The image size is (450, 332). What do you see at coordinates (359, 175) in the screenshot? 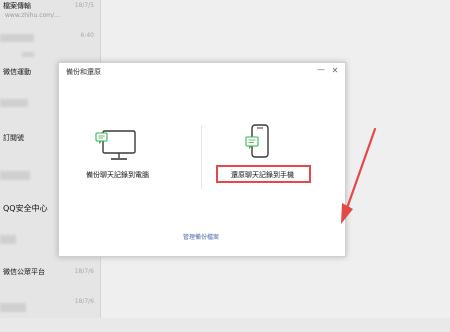
I see `annotation-arrow-icon` at bounding box center [359, 175].